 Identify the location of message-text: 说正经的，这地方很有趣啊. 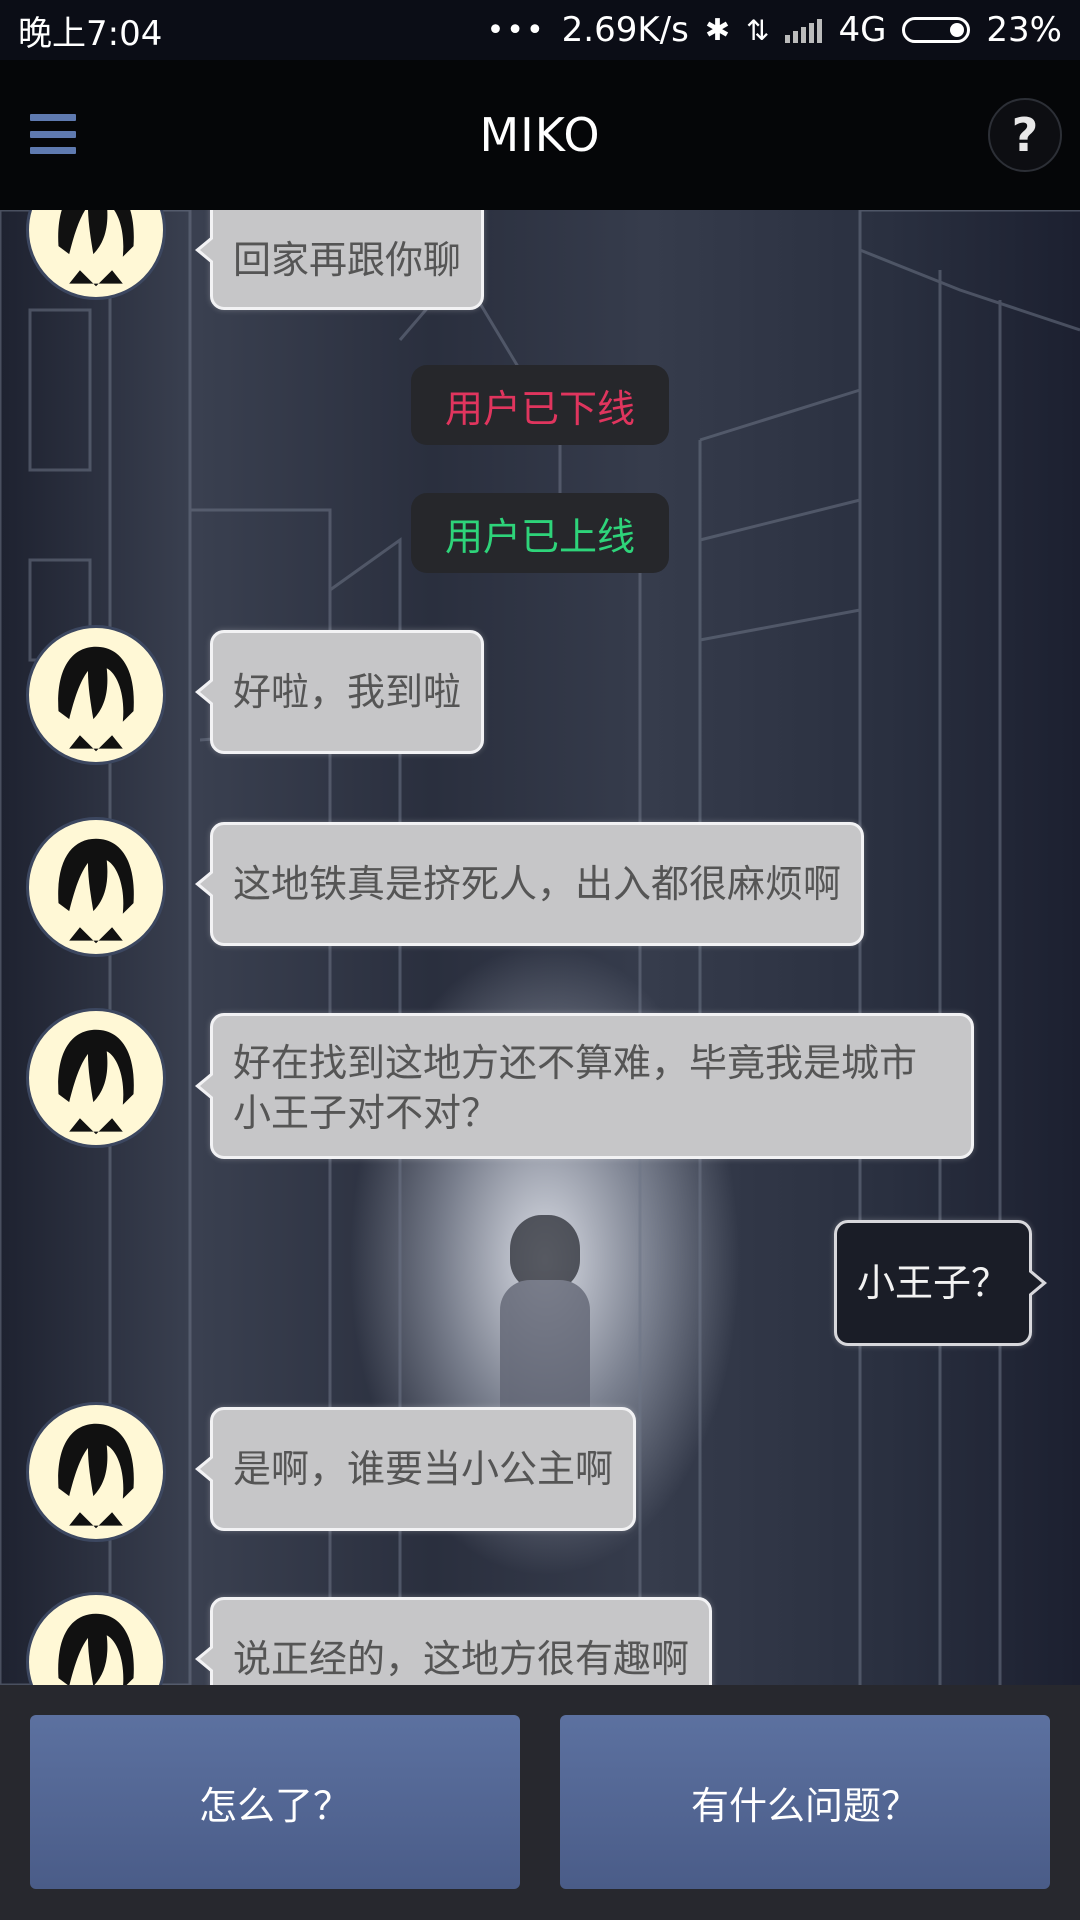
(461, 1659).